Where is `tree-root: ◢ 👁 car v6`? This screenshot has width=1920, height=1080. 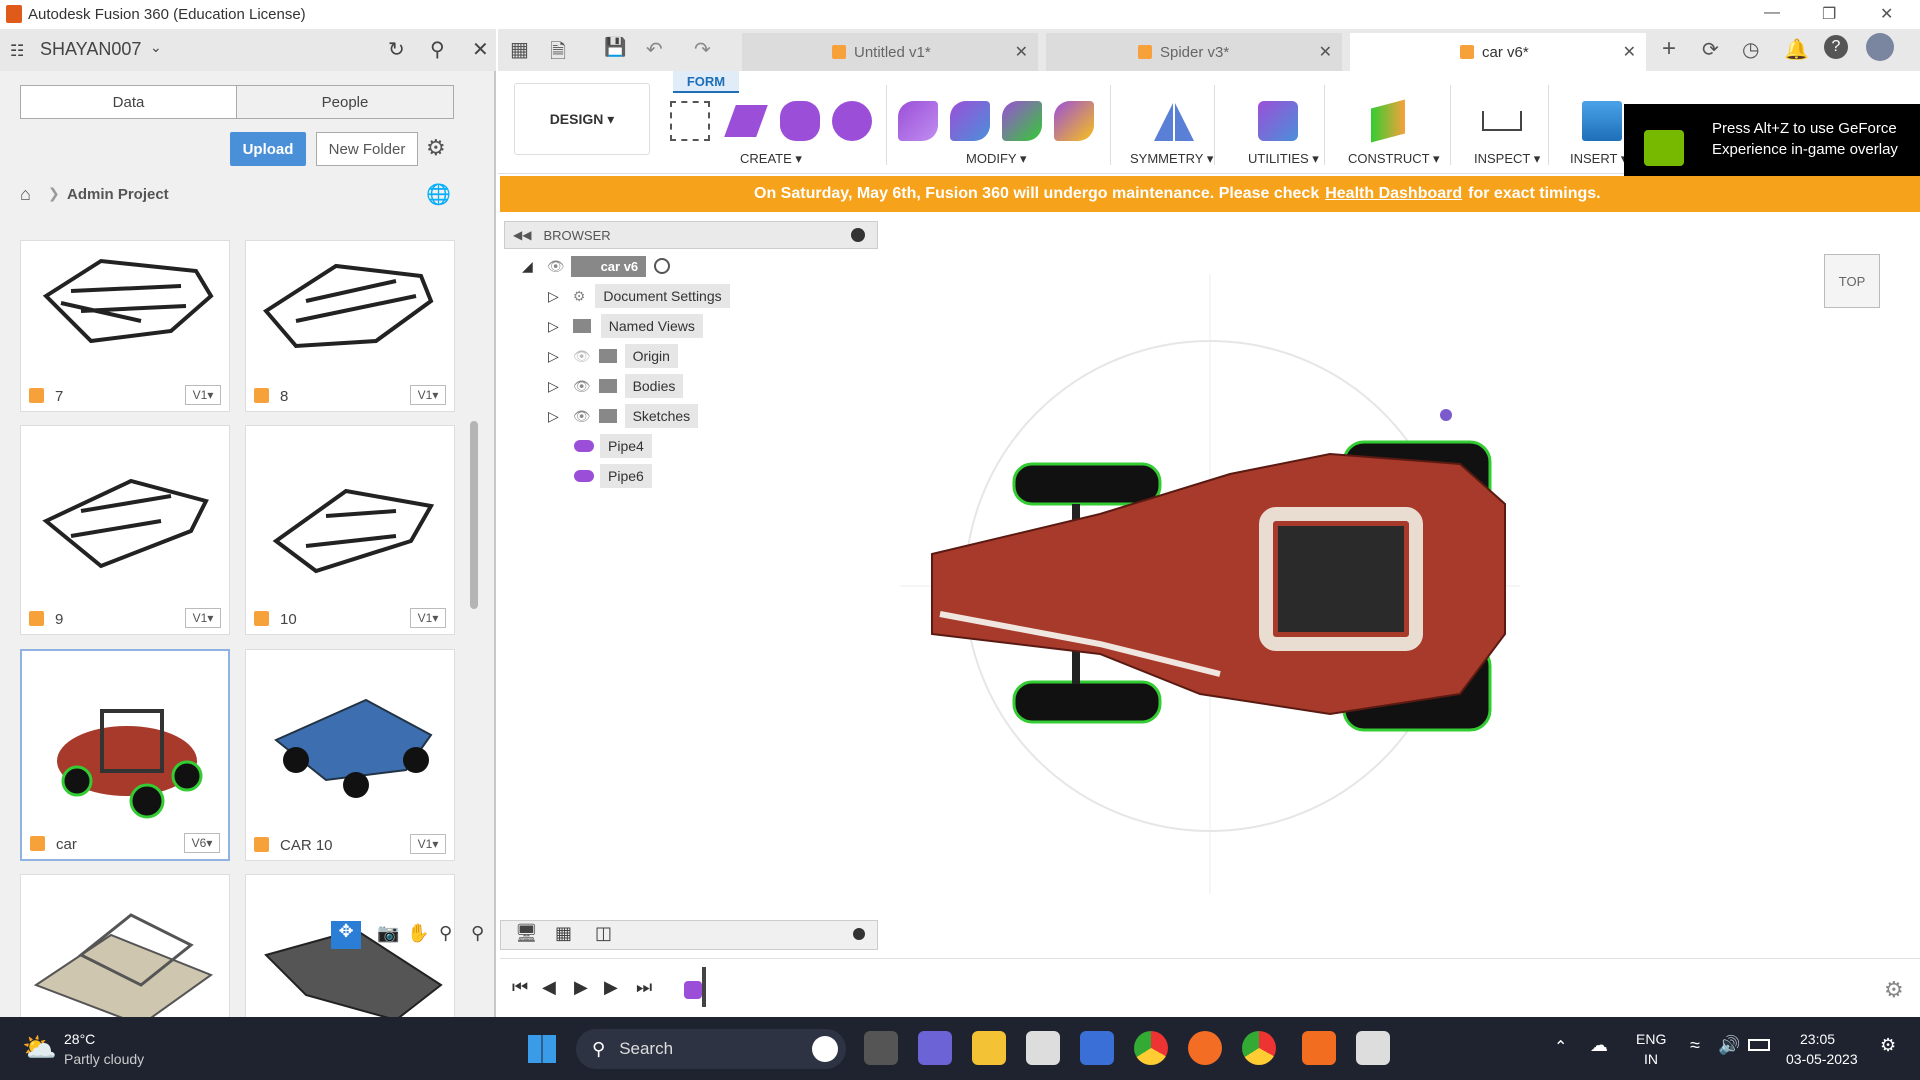 tree-root: ◢ 👁 car v6 is located at coordinates (596, 266).